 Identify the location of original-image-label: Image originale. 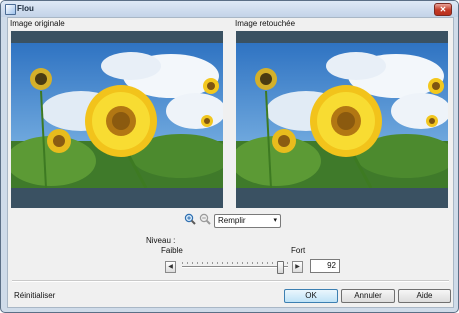
(37, 23).